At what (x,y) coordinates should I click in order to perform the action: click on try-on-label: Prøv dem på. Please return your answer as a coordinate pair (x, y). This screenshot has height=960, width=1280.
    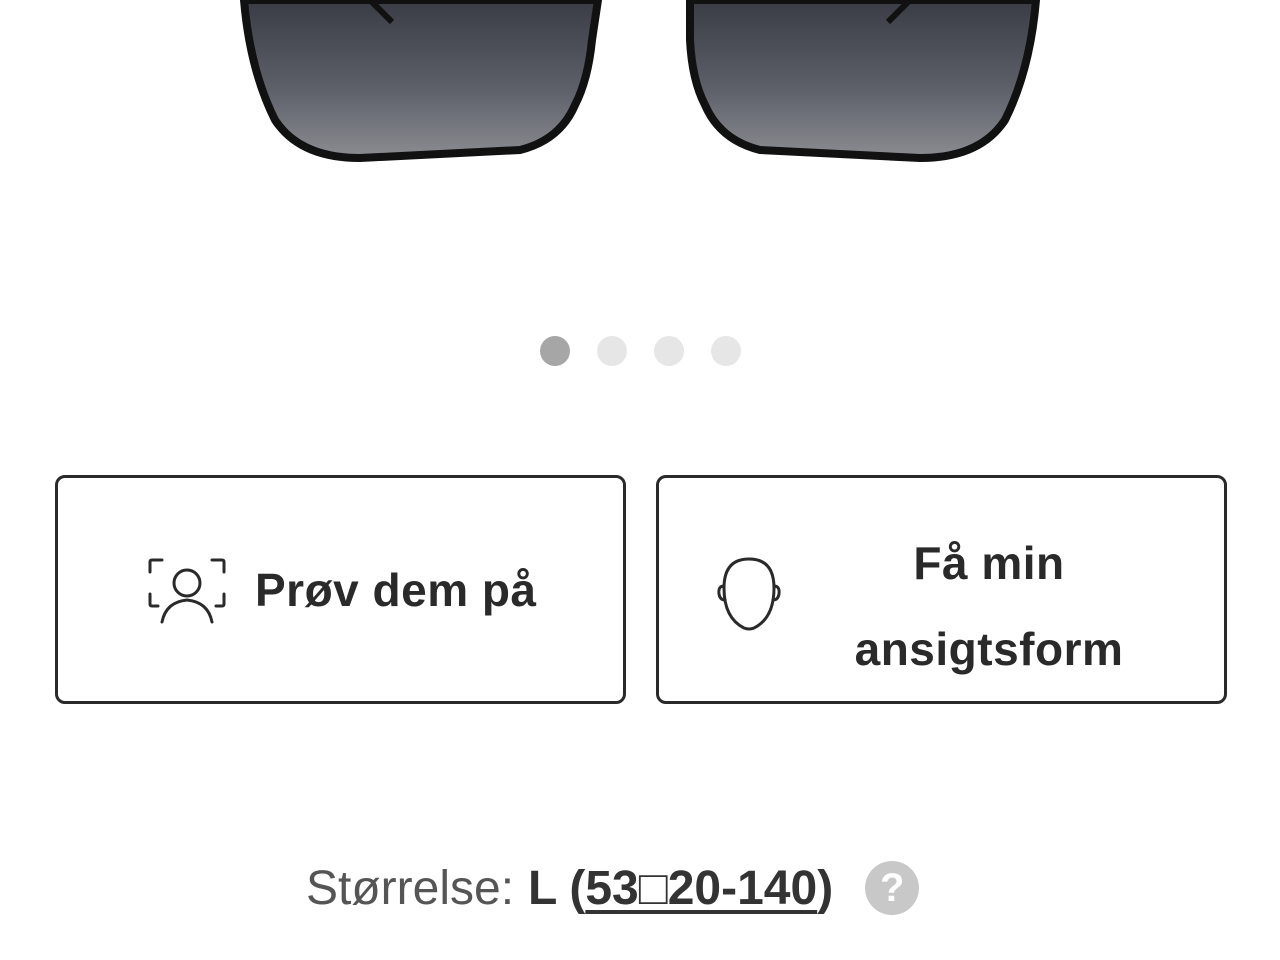
    Looking at the image, I should click on (396, 590).